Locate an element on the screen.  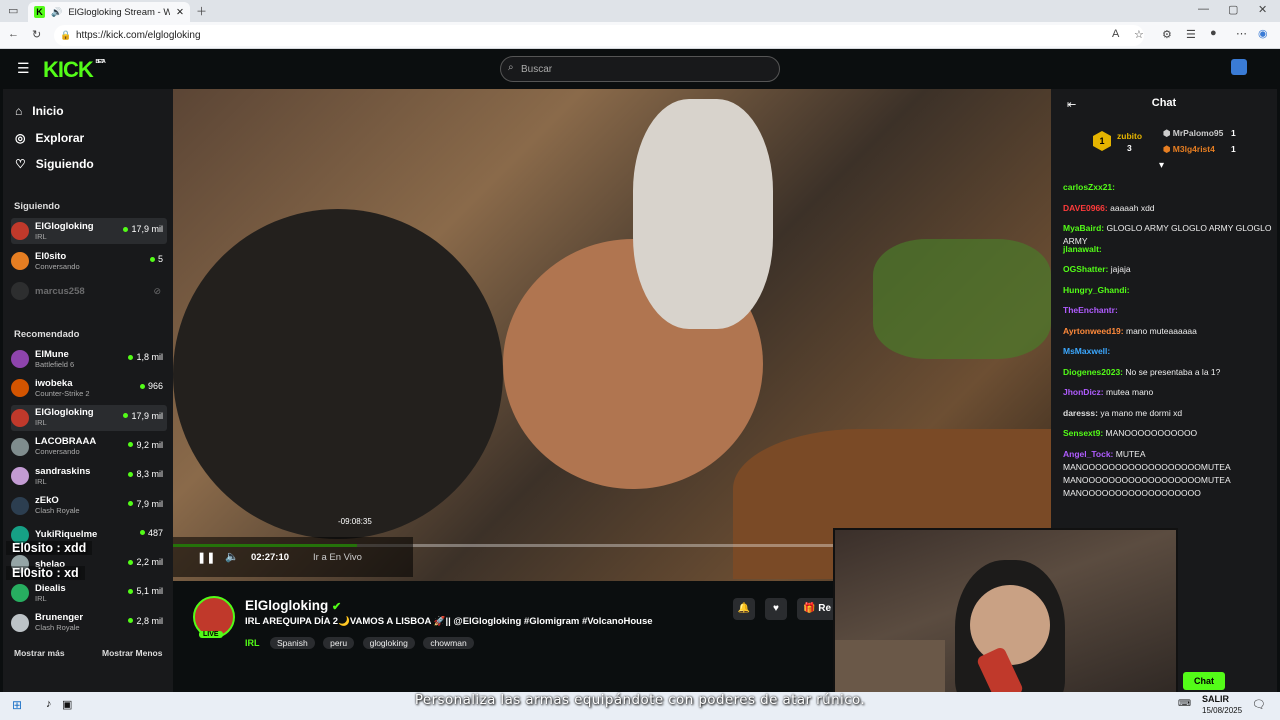
viewer-count-text: 9,2 mil is located at coordinates (149, 444).